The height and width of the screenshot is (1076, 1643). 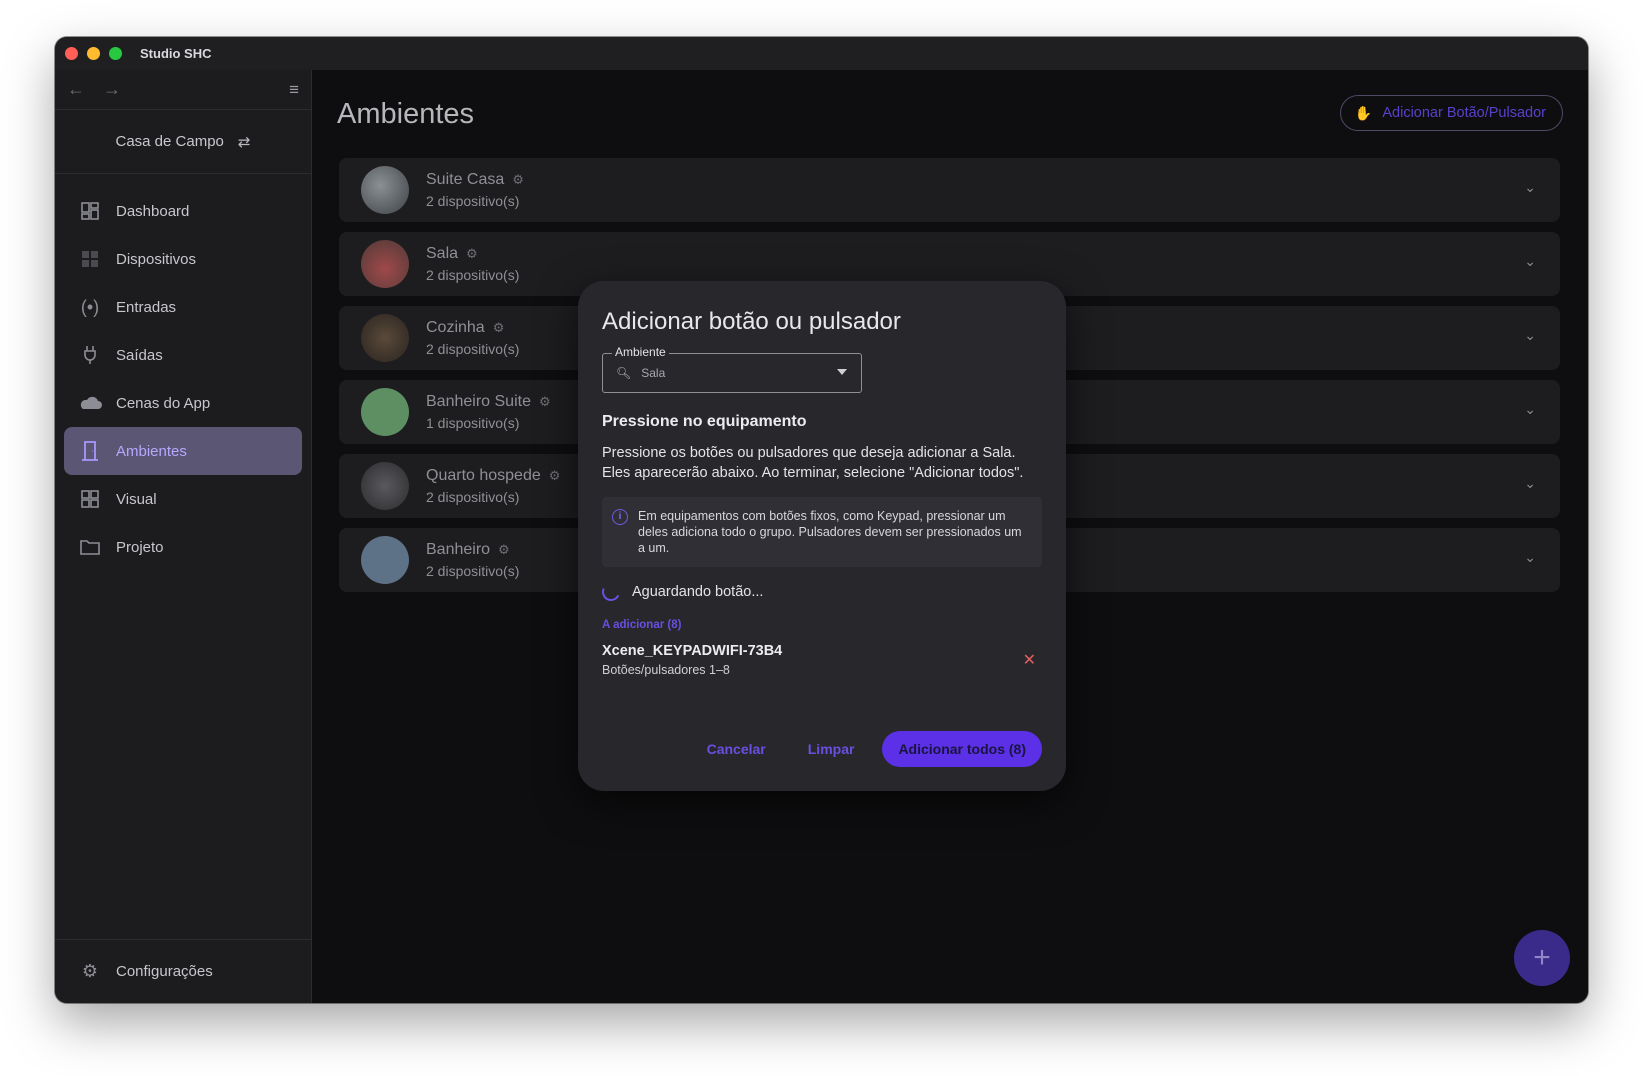 I want to click on title-bar: Studio SHC, so click(x=821, y=53).